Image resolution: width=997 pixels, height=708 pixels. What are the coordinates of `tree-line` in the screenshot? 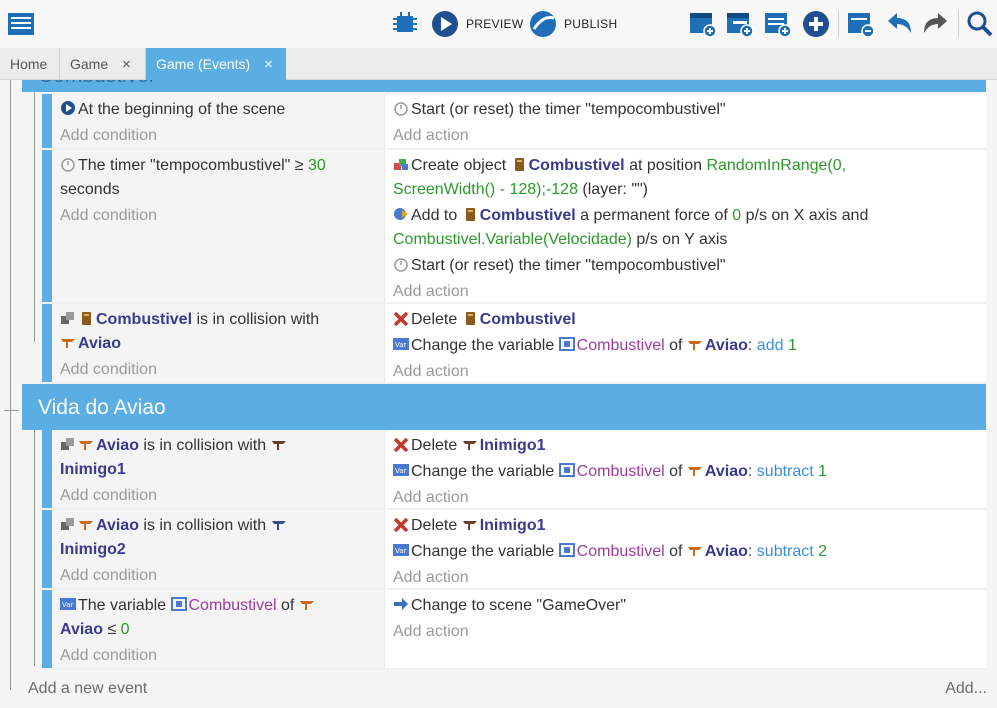 It's located at (34, 548).